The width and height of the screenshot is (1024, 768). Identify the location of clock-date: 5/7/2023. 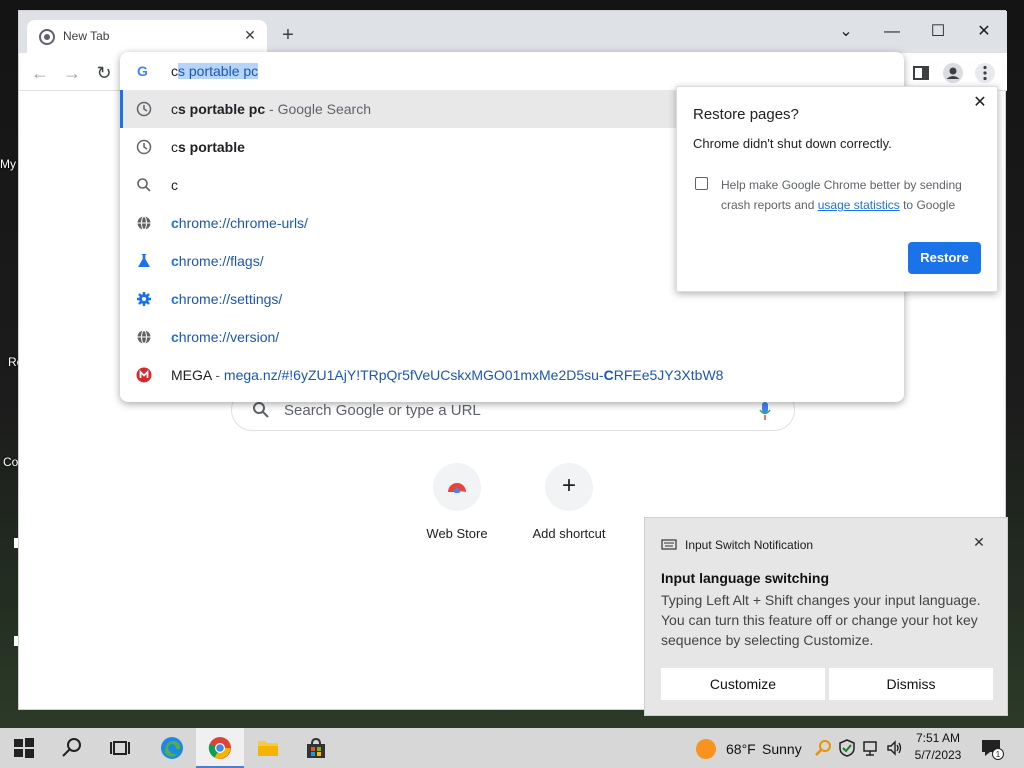
(938, 755).